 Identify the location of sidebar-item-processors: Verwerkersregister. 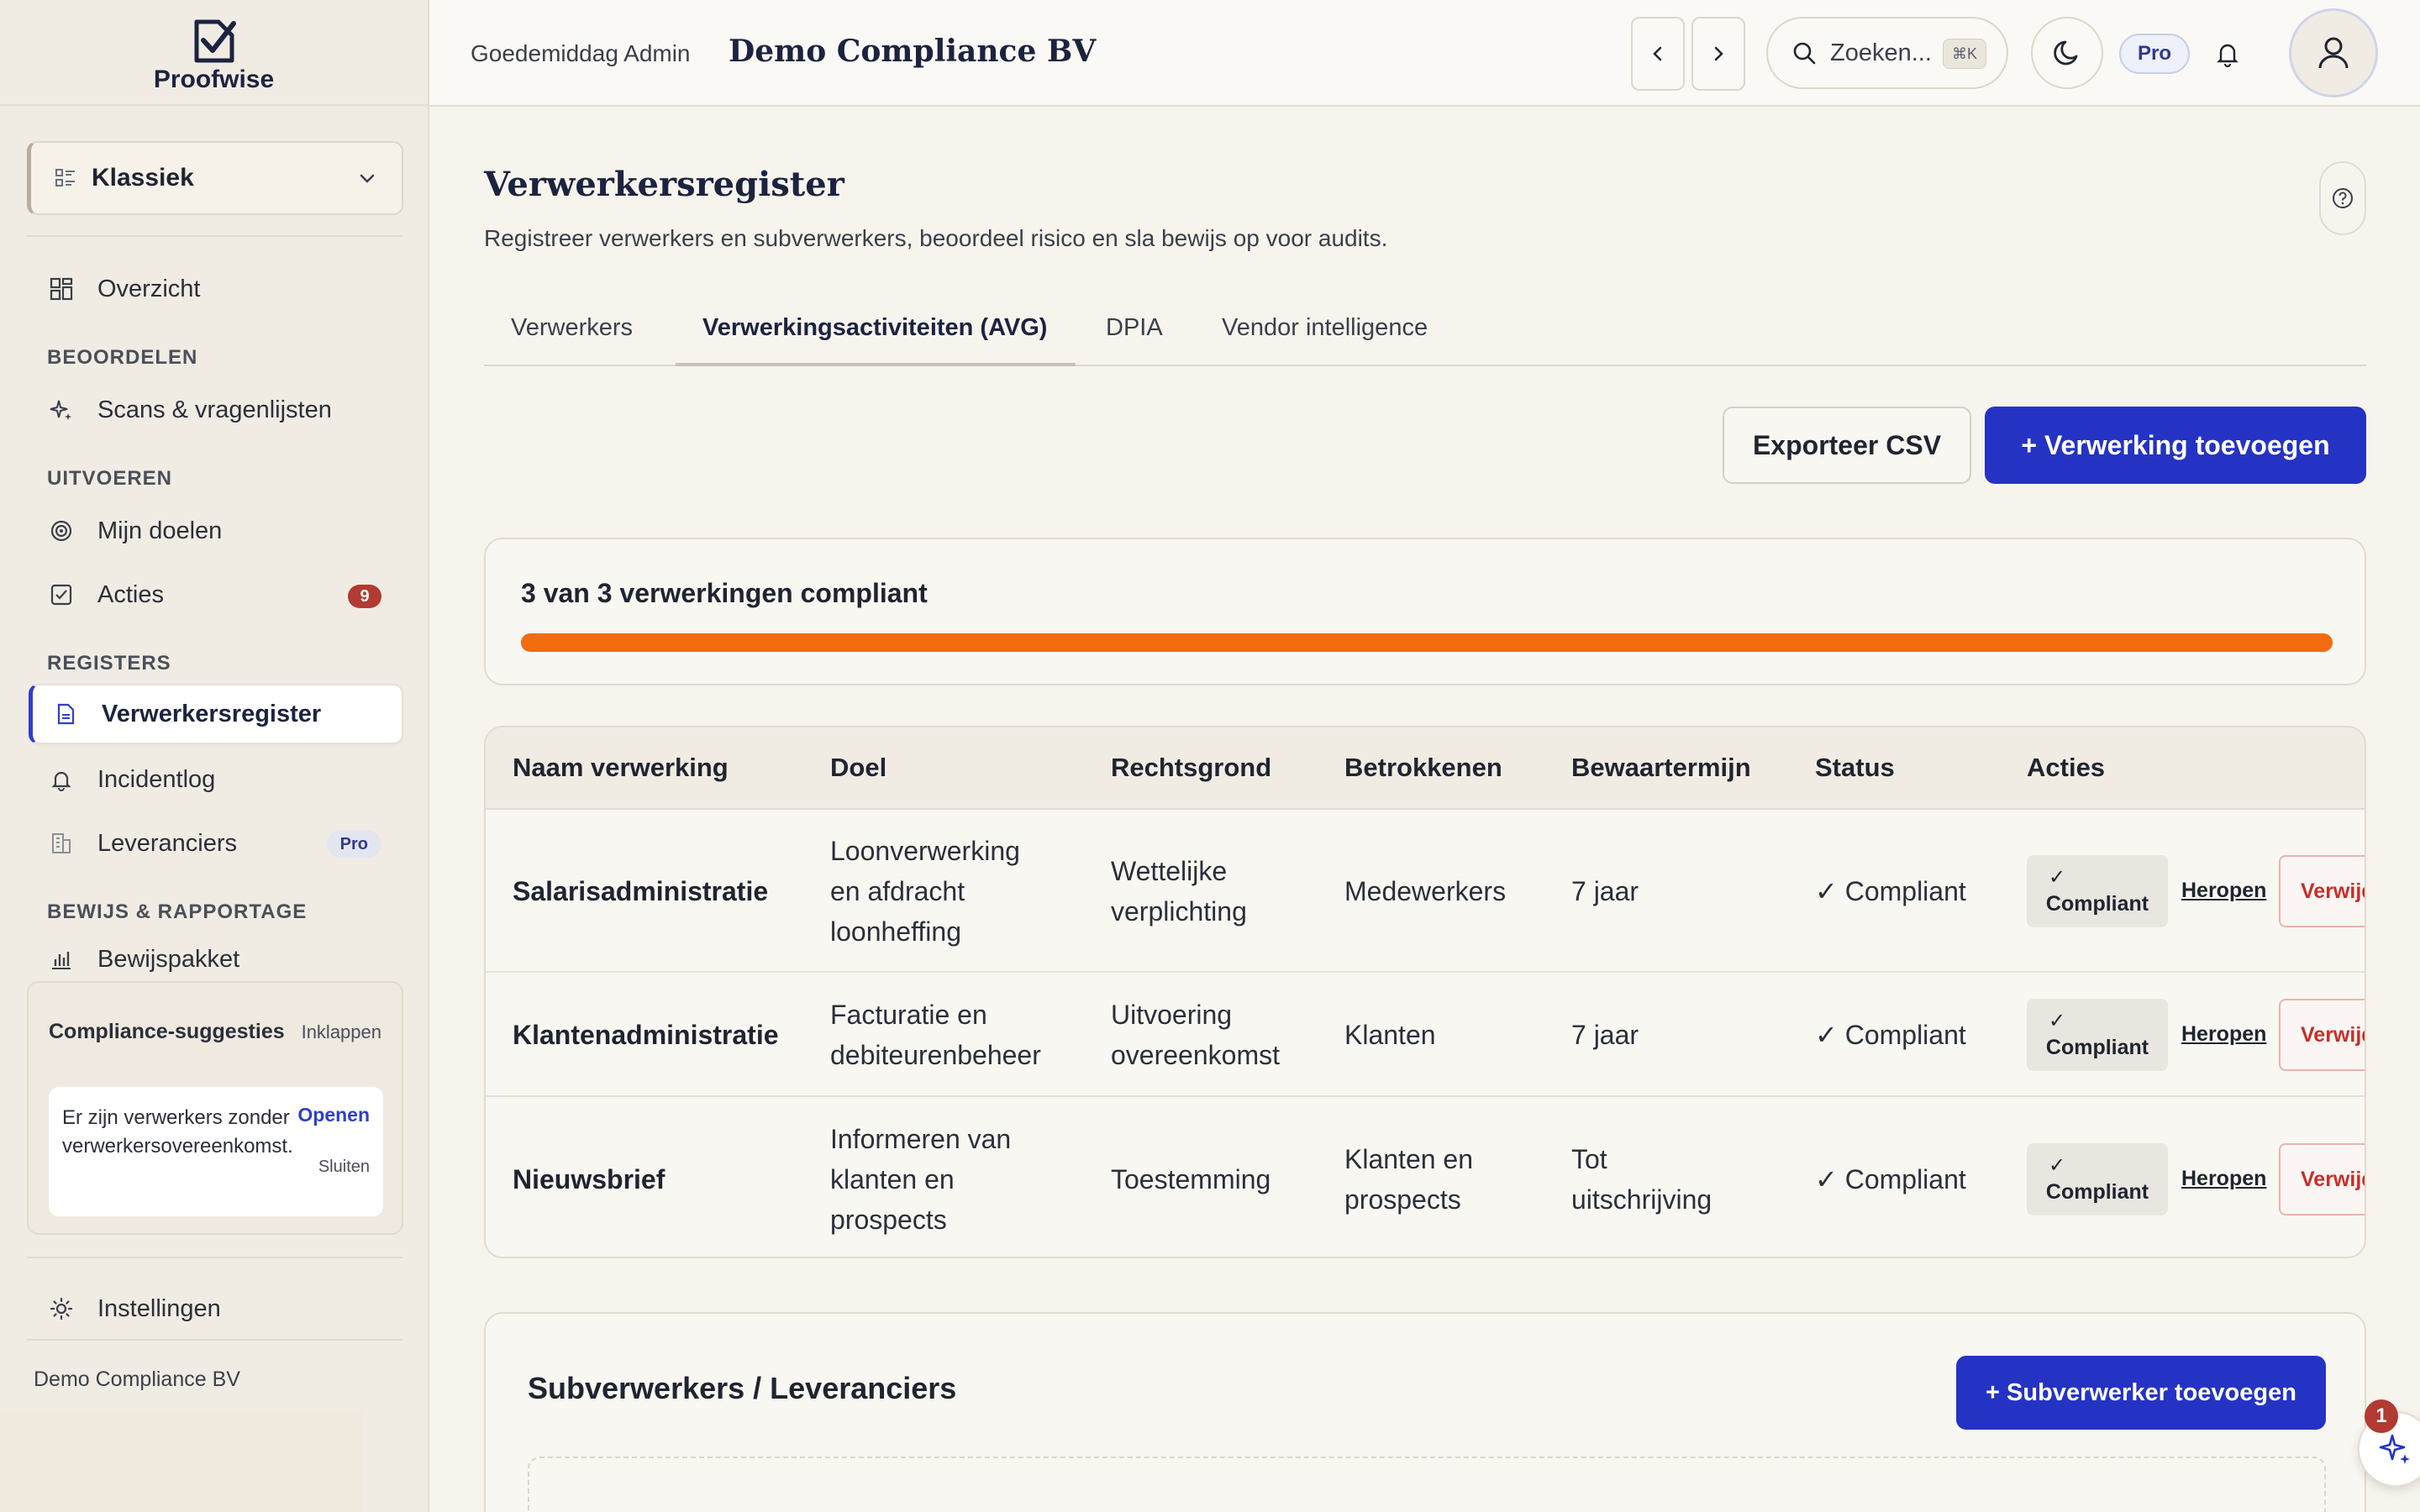
(216, 714).